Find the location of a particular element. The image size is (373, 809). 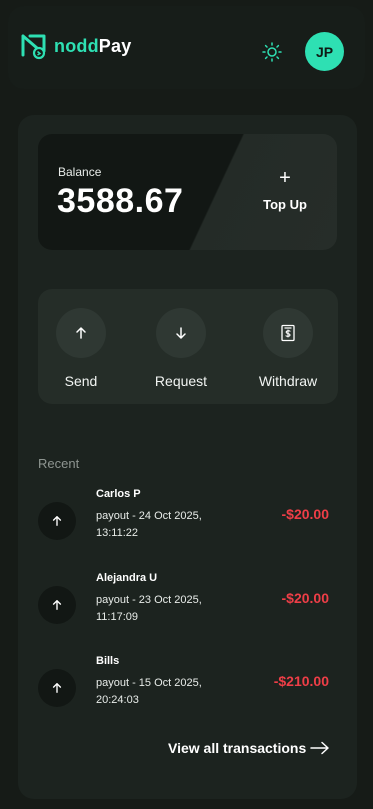

request-icon-circle is located at coordinates (181, 333).